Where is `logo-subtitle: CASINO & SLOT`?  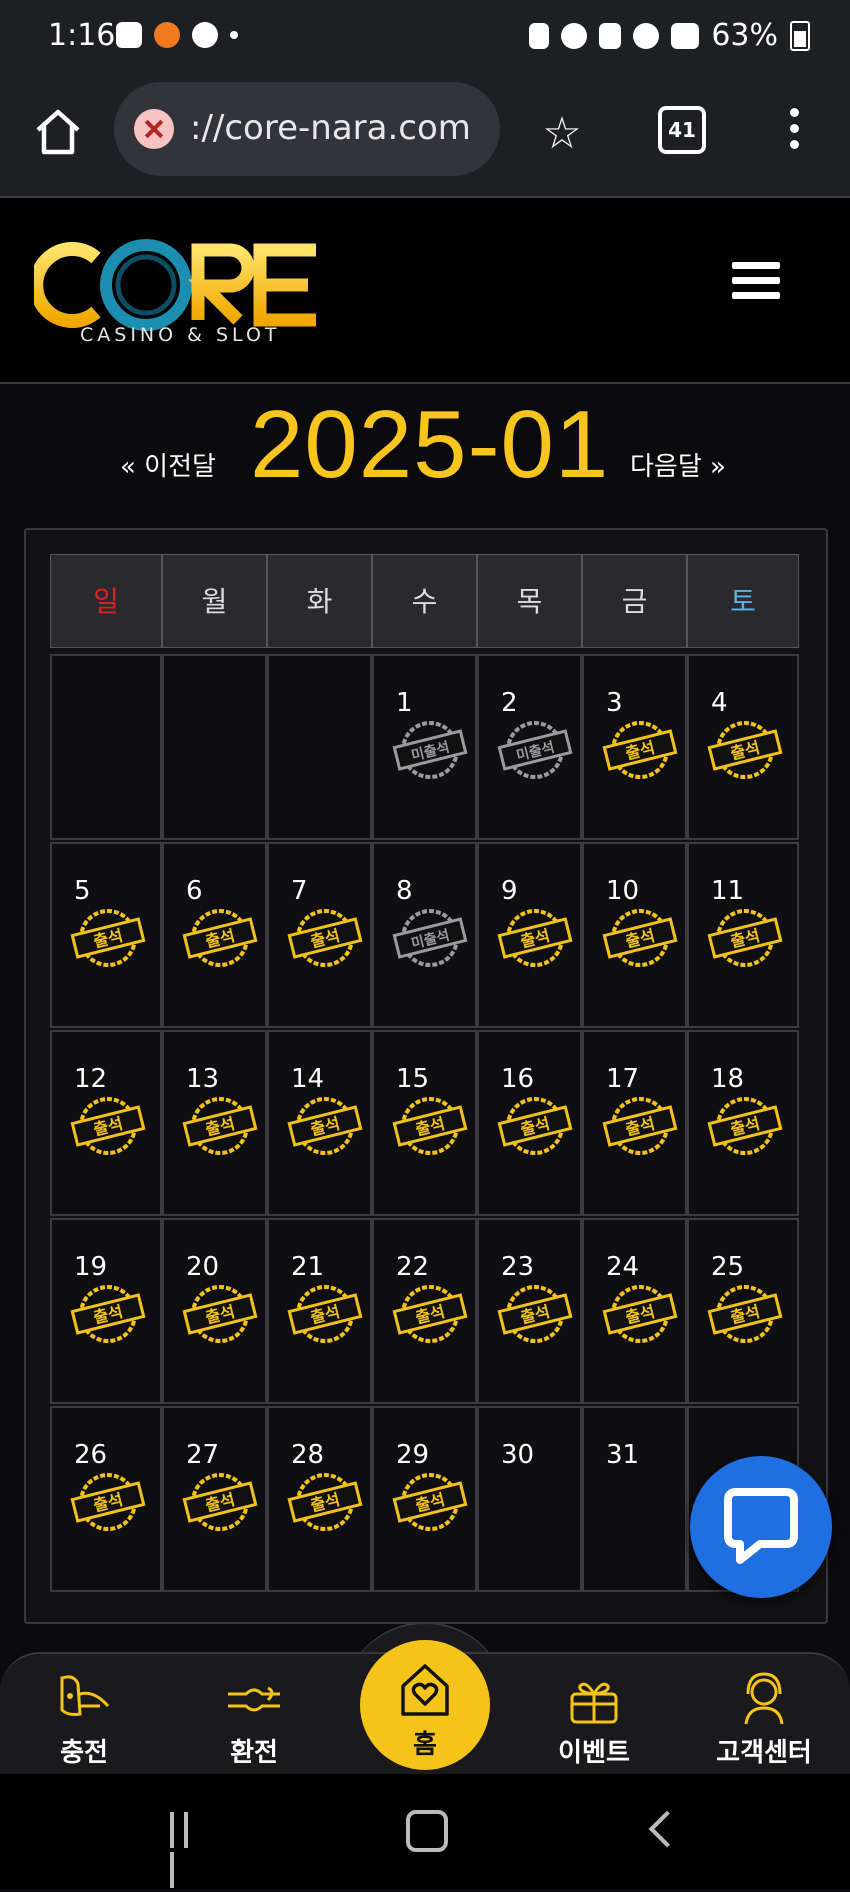
logo-subtitle: CASINO & SLOT is located at coordinates (180, 335).